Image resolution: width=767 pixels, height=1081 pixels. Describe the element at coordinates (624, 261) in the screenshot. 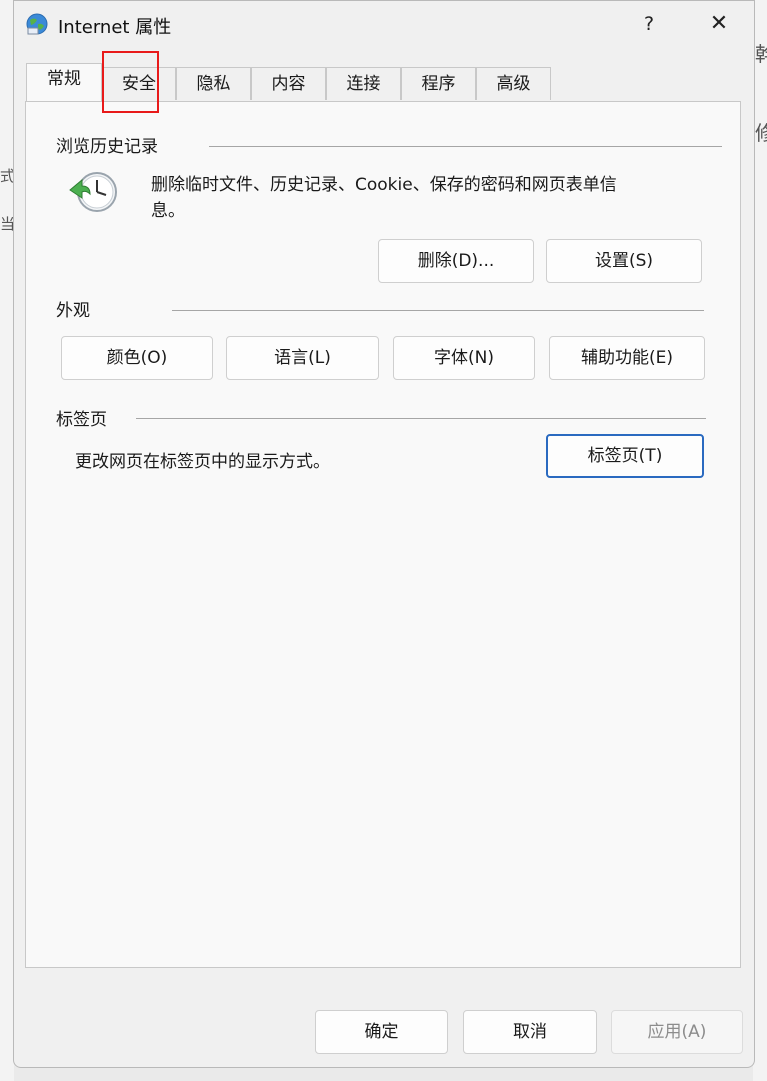

I see `history-settings-button: 设置(S)` at that location.